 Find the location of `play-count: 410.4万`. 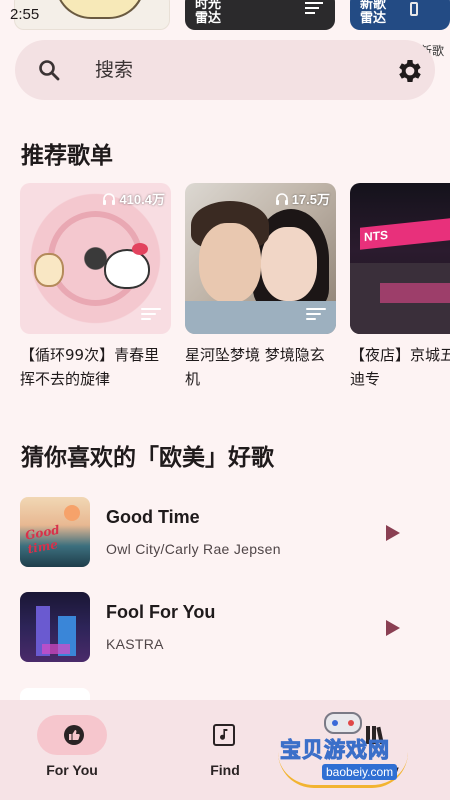

play-count: 410.4万 is located at coordinates (142, 199).